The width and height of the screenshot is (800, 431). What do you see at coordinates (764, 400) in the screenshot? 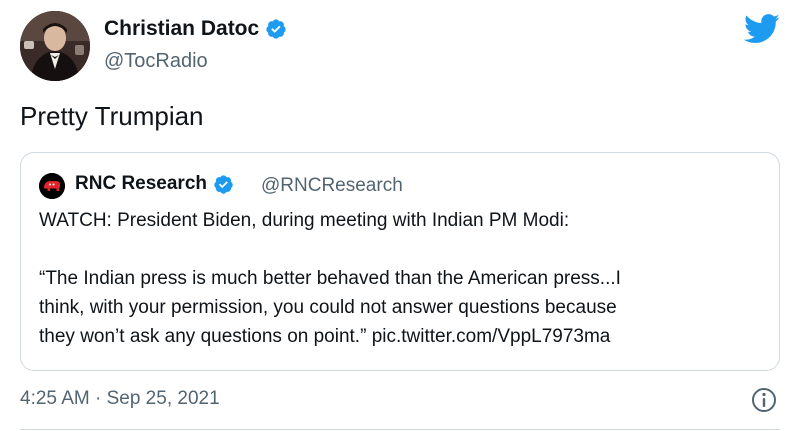
I see `info-icon` at bounding box center [764, 400].